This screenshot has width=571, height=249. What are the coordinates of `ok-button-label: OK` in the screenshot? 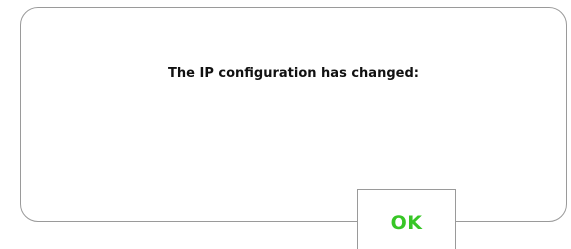 It's located at (406, 222).